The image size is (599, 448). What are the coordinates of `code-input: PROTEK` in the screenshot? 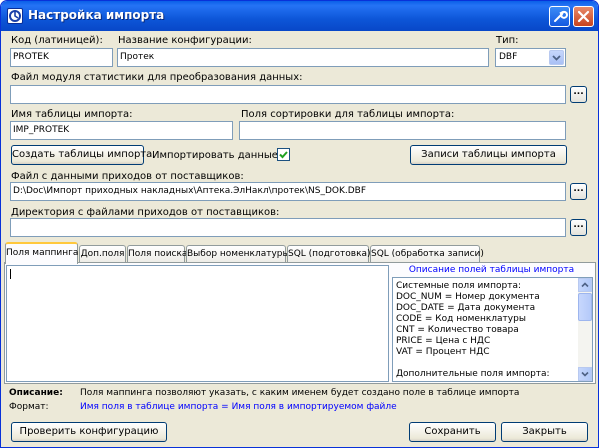 It's located at (61, 57).